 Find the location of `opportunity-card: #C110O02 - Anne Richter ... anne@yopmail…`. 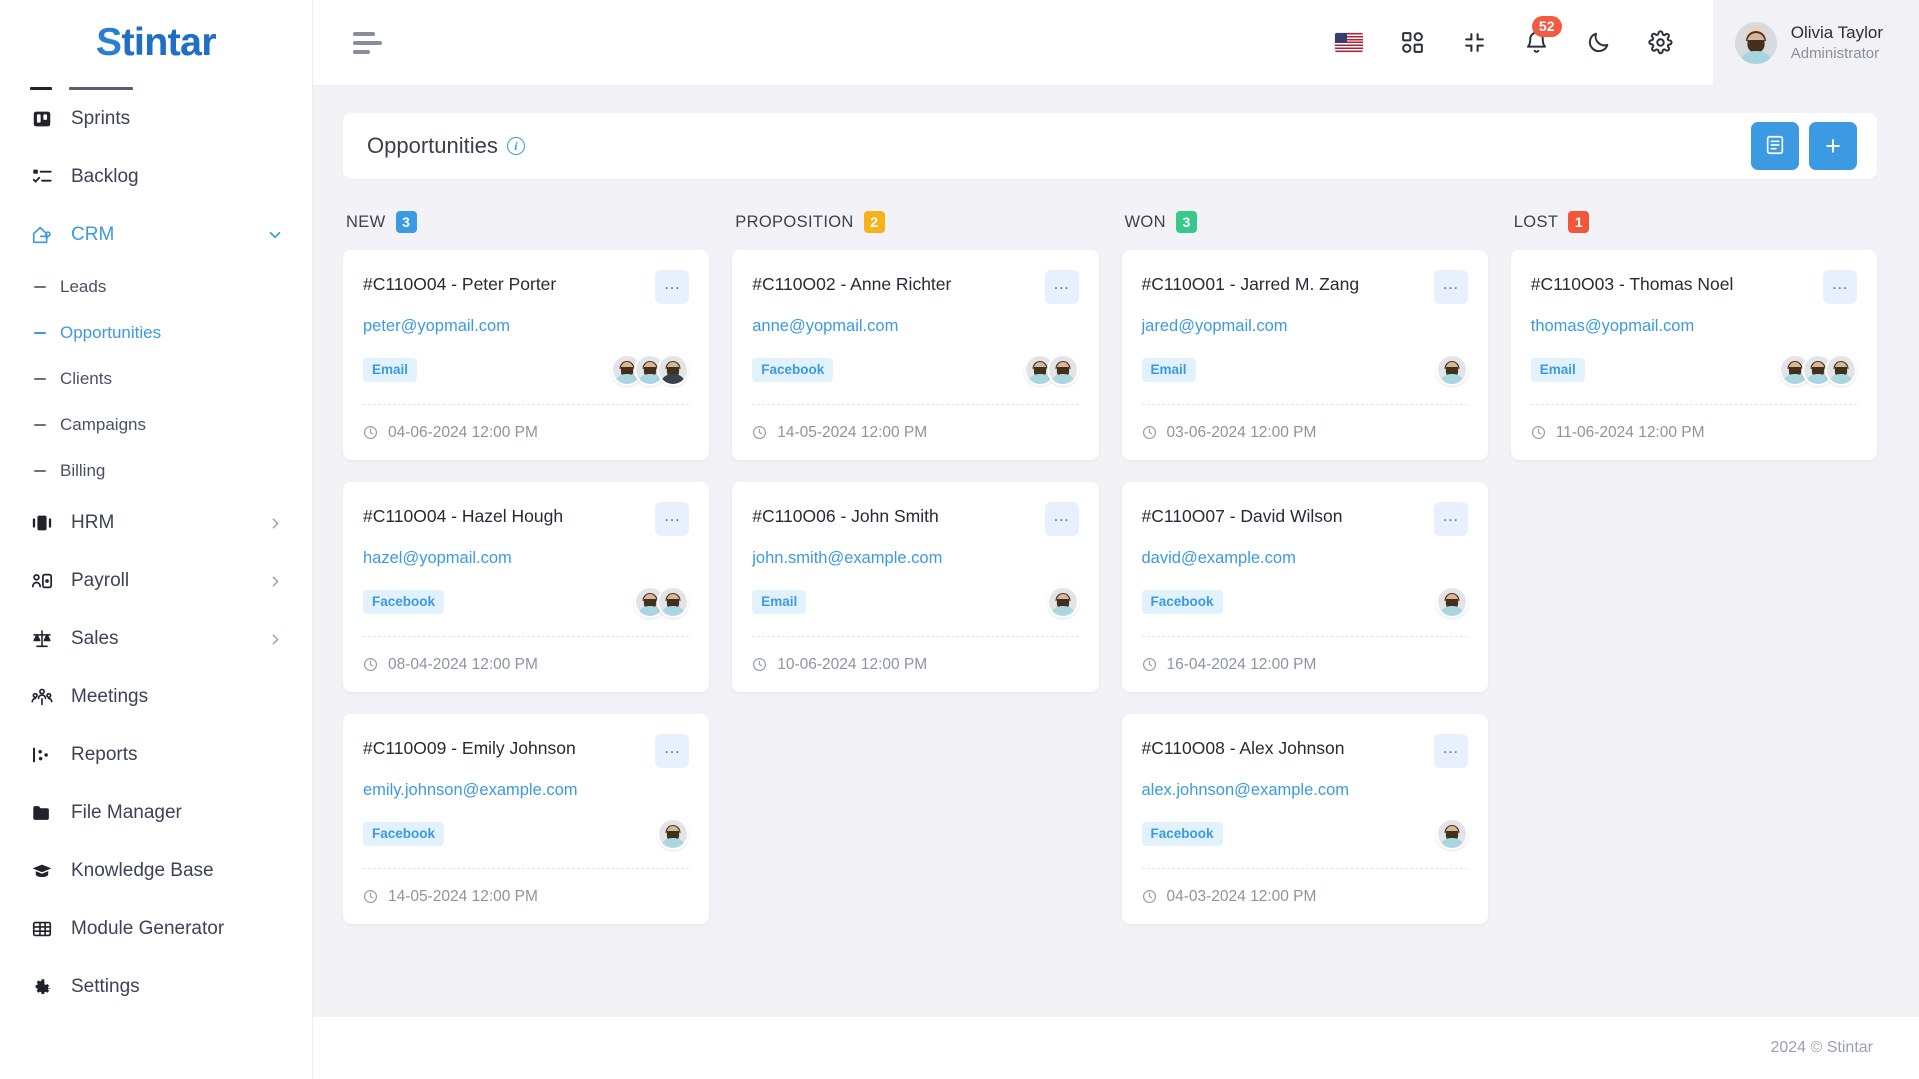

opportunity-card: #C110O02 - Anne Richter ... anne@yopmail… is located at coordinates (915, 355).